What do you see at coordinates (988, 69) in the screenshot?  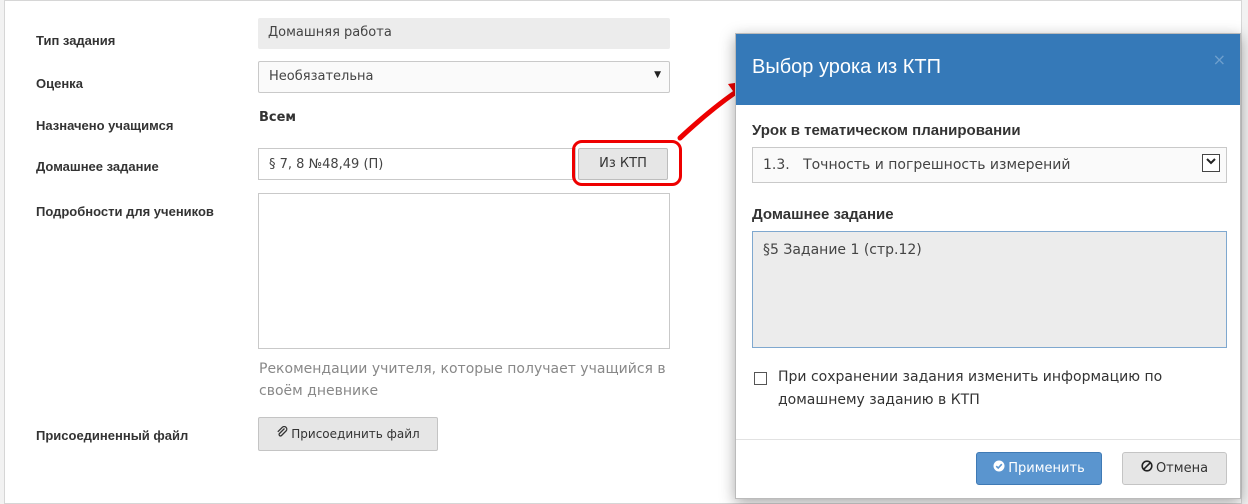 I see `modal-header: Выбор урока из КТП ×` at bounding box center [988, 69].